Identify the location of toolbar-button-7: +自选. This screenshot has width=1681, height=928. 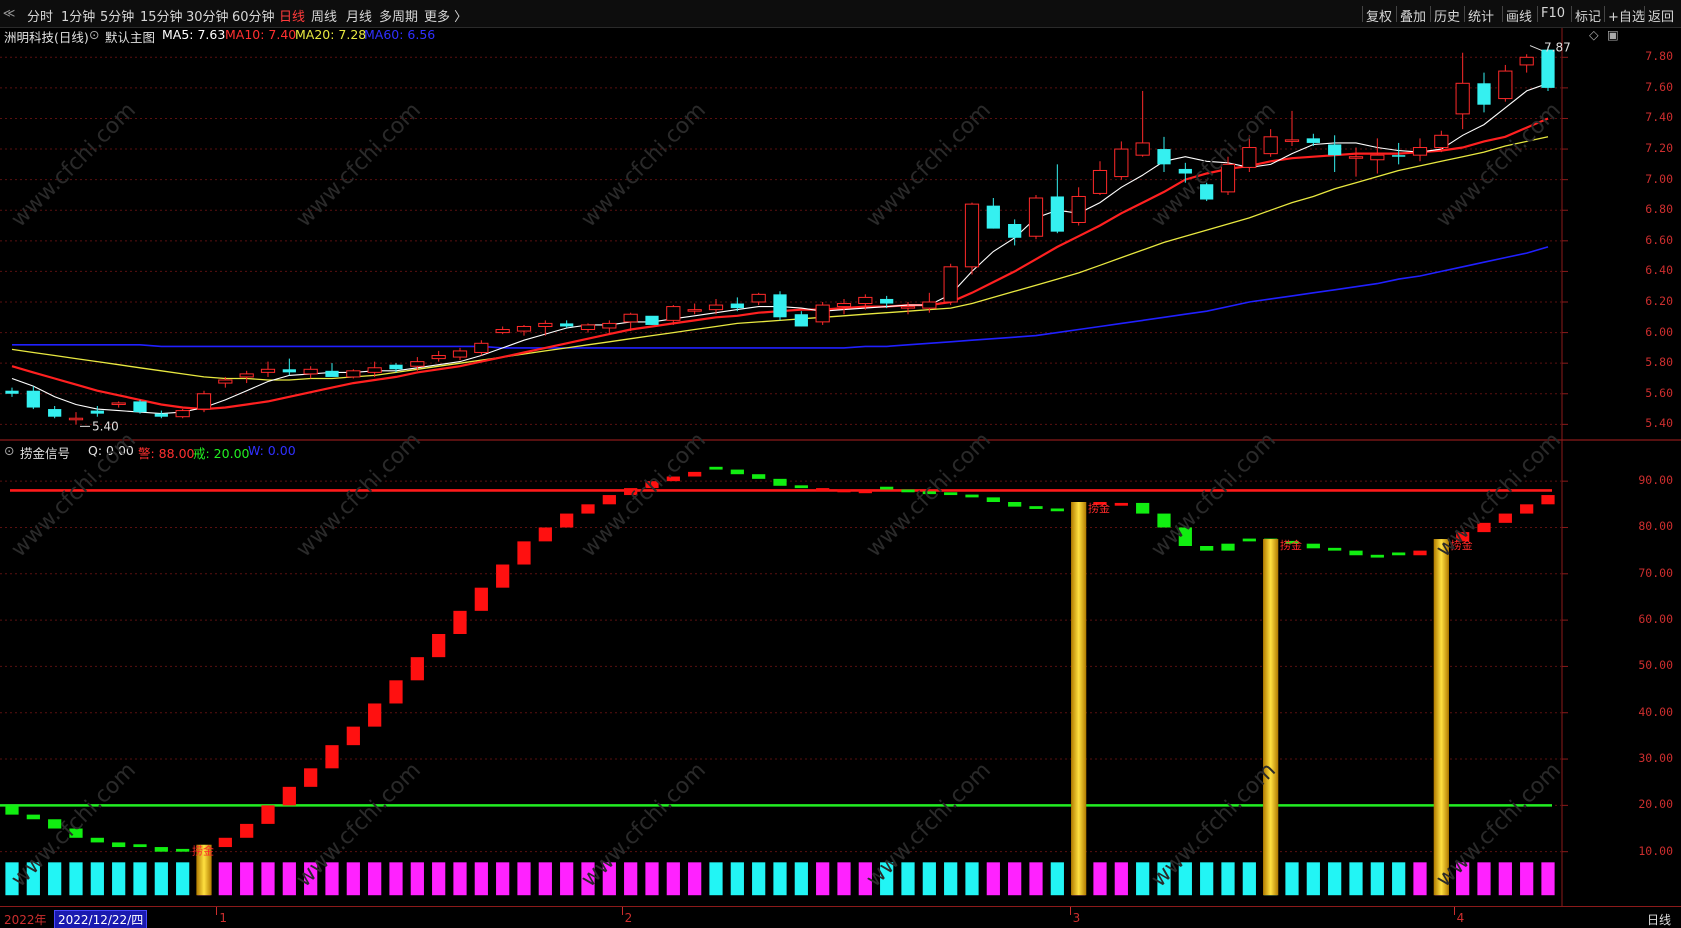
(1626, 15).